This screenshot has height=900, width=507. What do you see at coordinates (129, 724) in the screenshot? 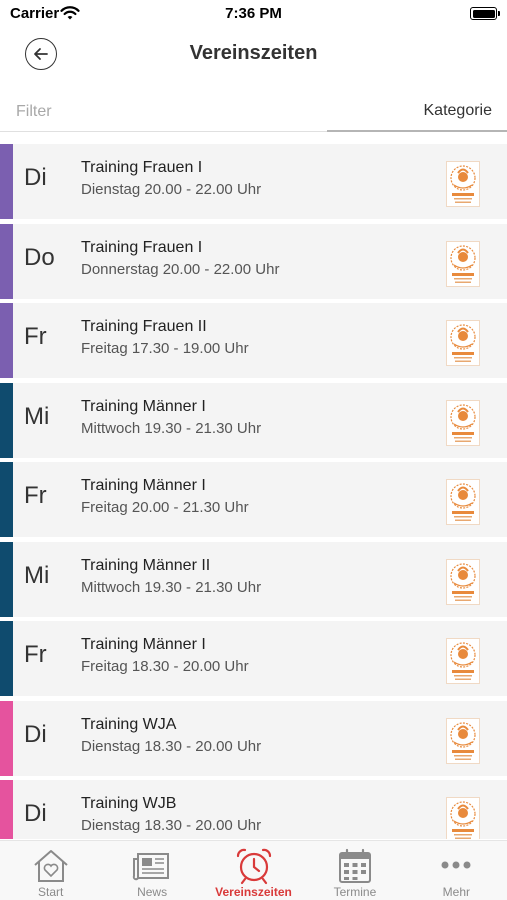
I see `entry-title: Training WJA` at bounding box center [129, 724].